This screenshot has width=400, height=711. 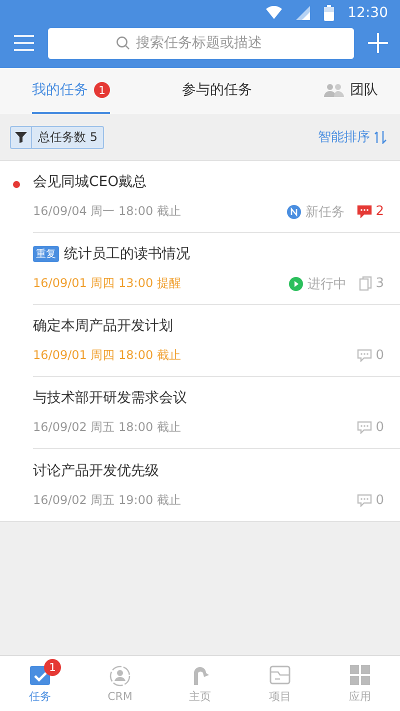 I want to click on menu-icon, so click(x=24, y=43).